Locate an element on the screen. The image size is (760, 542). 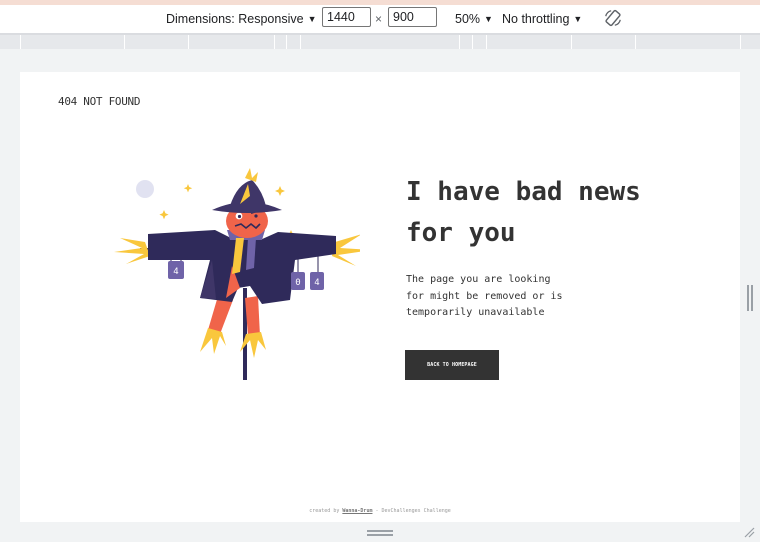
brand-logo: 404 NOT FOUND is located at coordinates (99, 101).